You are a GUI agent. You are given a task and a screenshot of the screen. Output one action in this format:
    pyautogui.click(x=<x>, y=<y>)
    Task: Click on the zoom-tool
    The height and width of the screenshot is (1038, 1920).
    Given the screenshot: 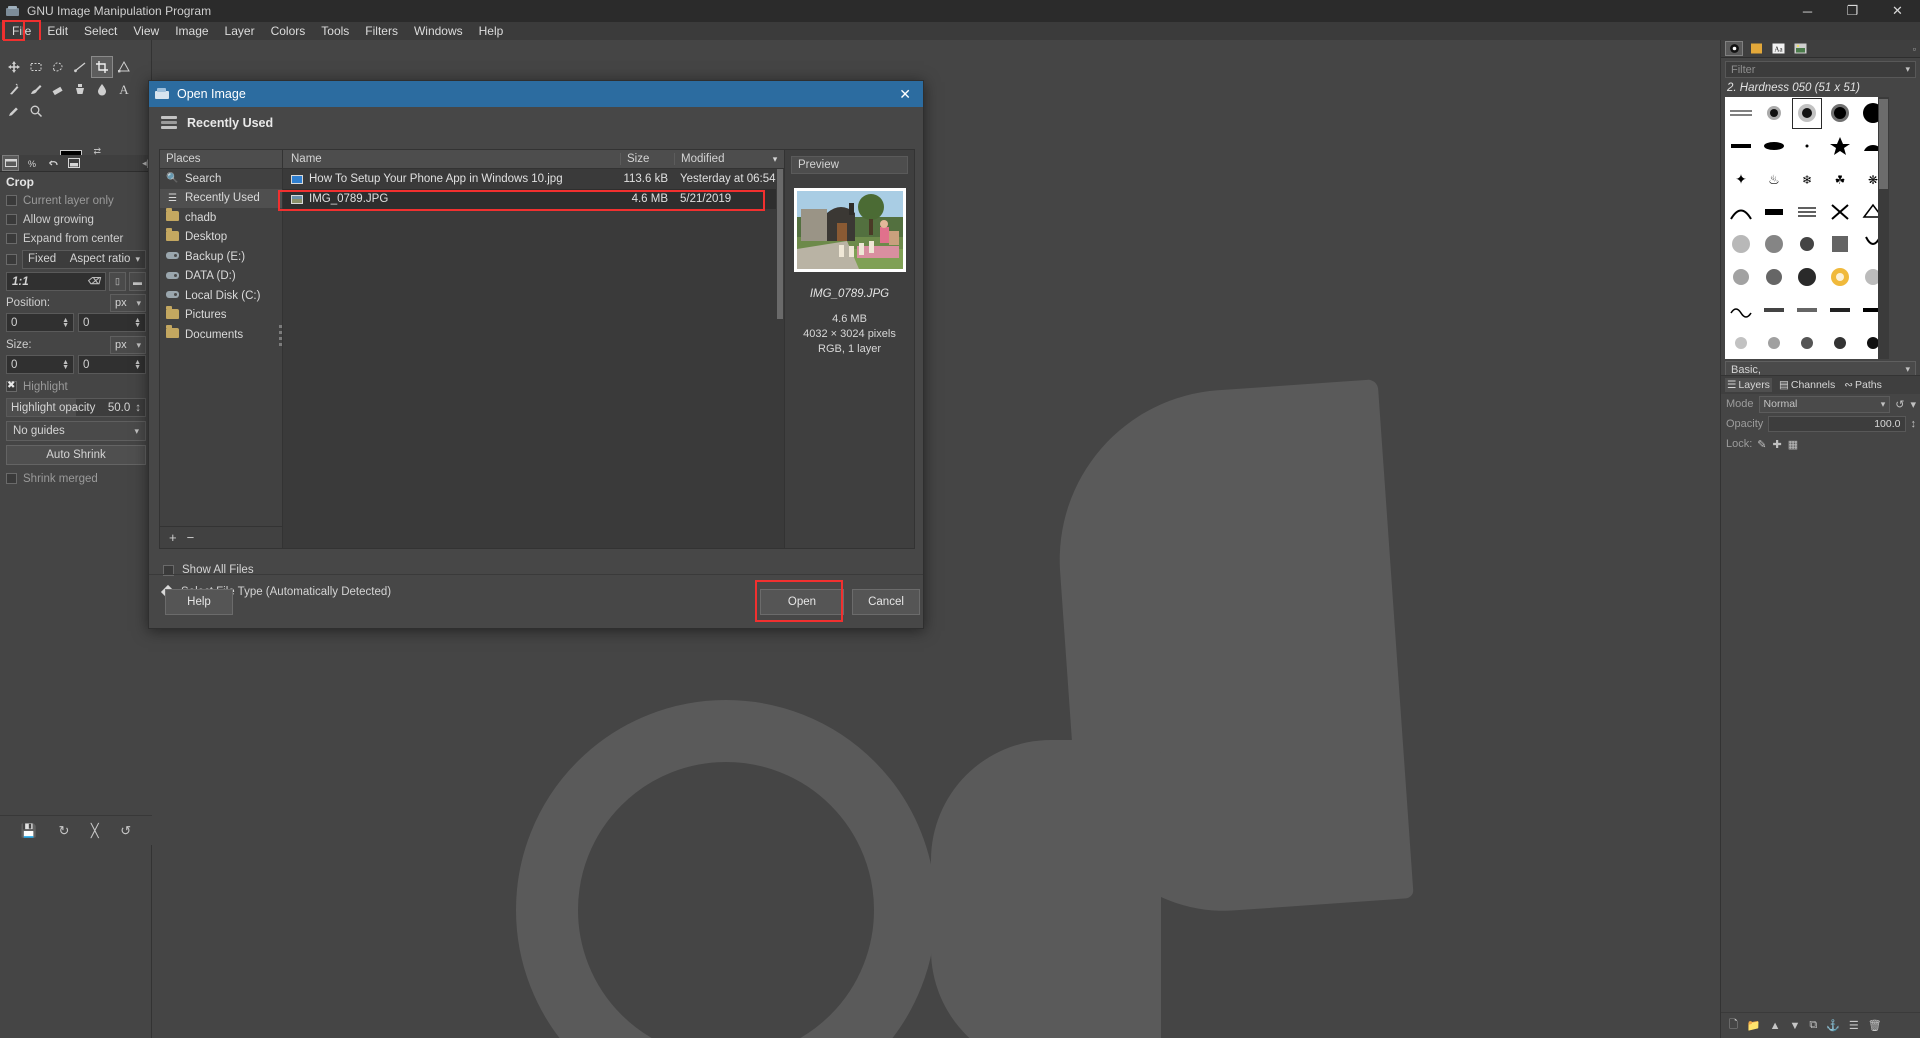 What is the action you would take?
    pyautogui.click(x=36, y=111)
    